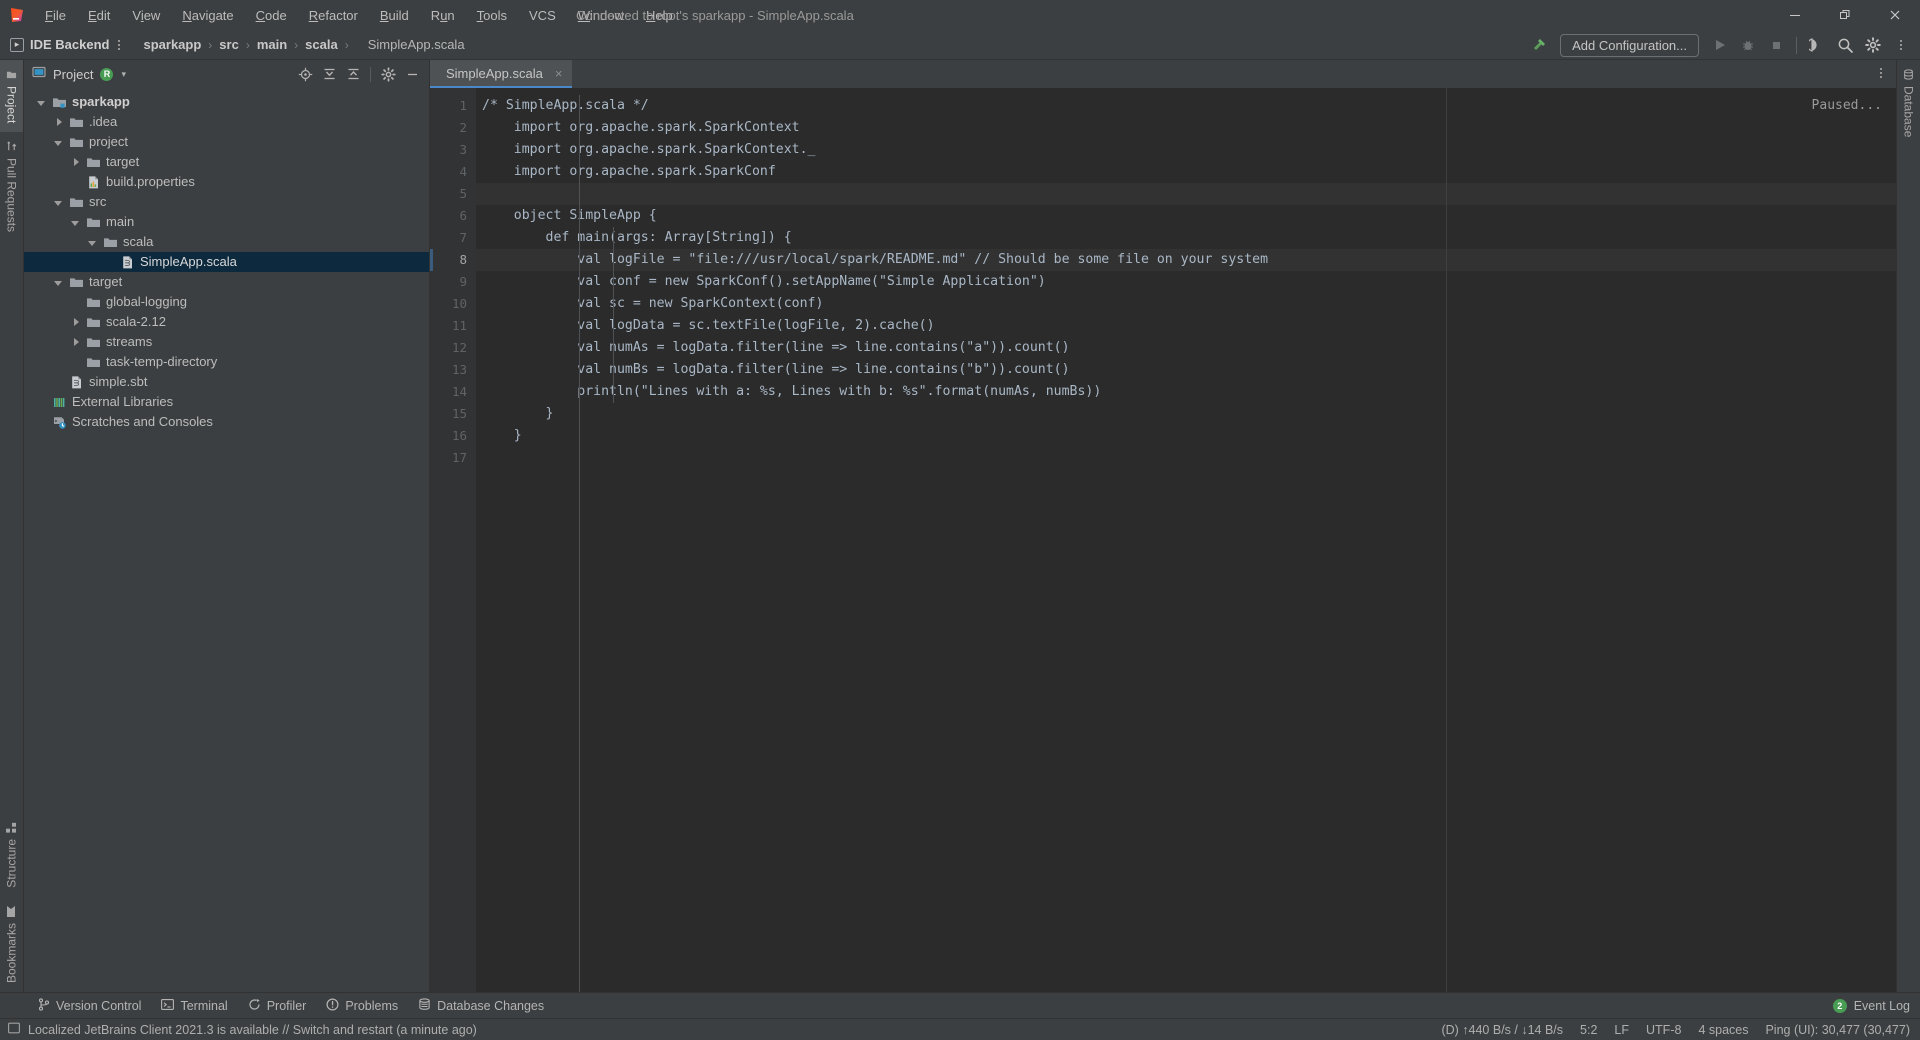 Image resolution: width=1920 pixels, height=1040 pixels. Describe the element at coordinates (1776, 45) in the screenshot. I see `stop-icon` at that location.